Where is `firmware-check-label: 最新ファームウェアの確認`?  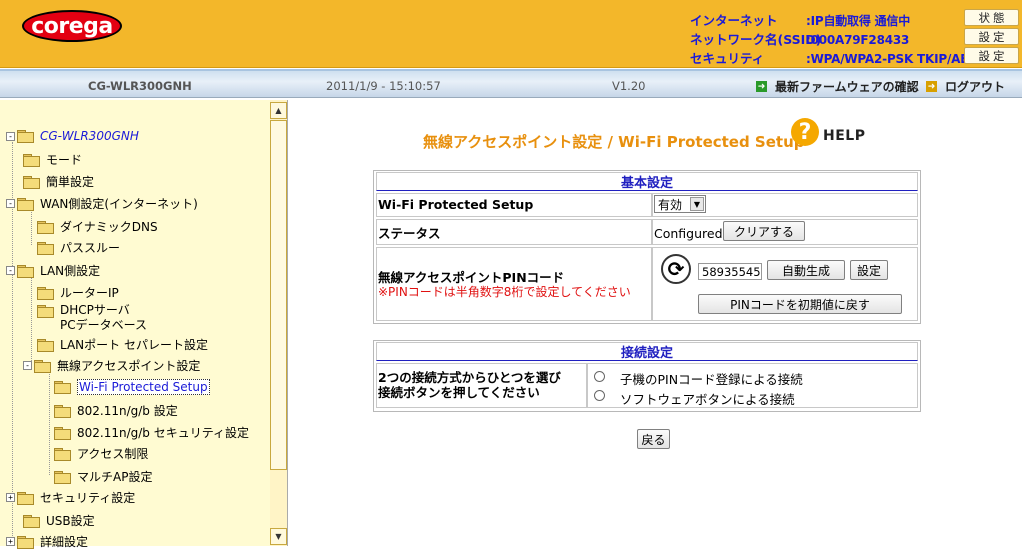
firmware-check-label: 最新ファームウェアの確認 is located at coordinates (847, 87).